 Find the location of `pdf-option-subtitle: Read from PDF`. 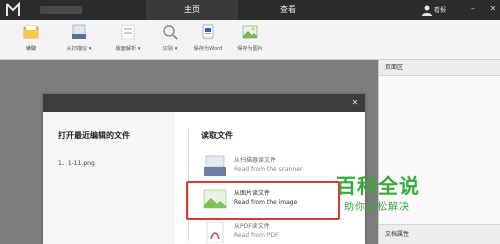

pdf-option-subtitle: Read from PDF is located at coordinates (256, 235).